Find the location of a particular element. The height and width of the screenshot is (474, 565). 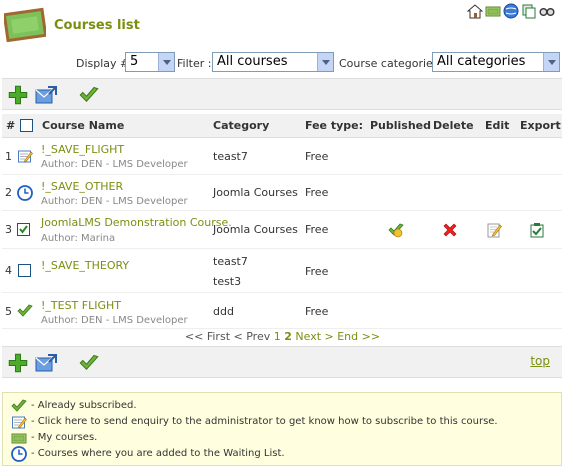

top-icon-bar is located at coordinates (510, 11).